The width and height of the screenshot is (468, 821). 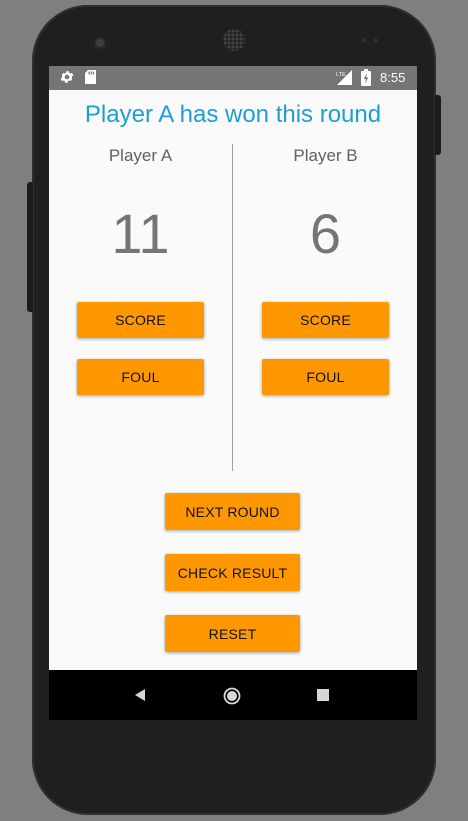 I want to click on column-divider, so click(x=232, y=307).